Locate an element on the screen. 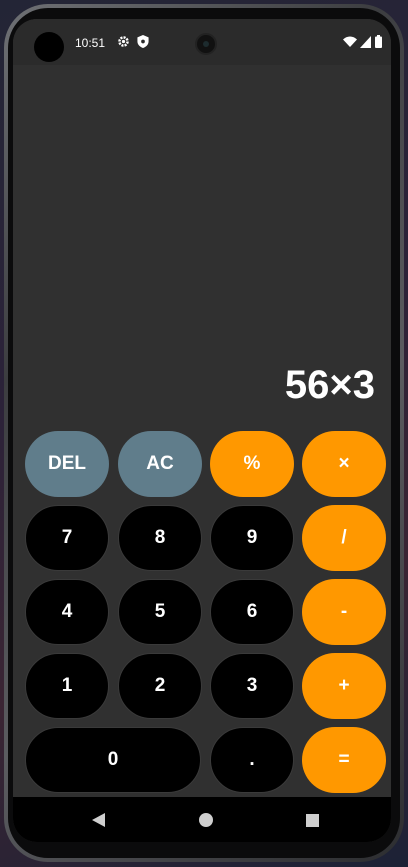  expression-text: 56×3 is located at coordinates (329, 385).